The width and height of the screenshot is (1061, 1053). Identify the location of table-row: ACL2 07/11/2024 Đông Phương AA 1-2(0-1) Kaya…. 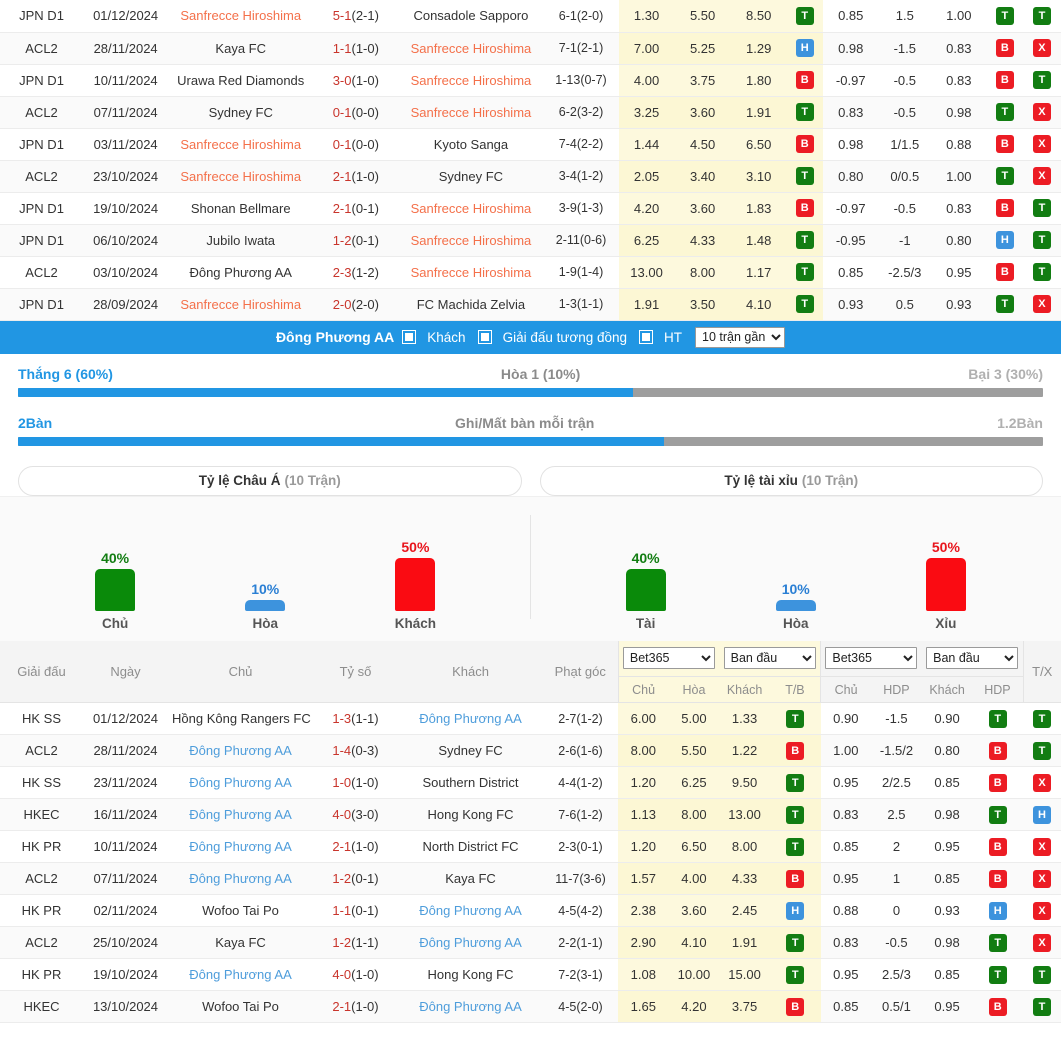
(530, 878).